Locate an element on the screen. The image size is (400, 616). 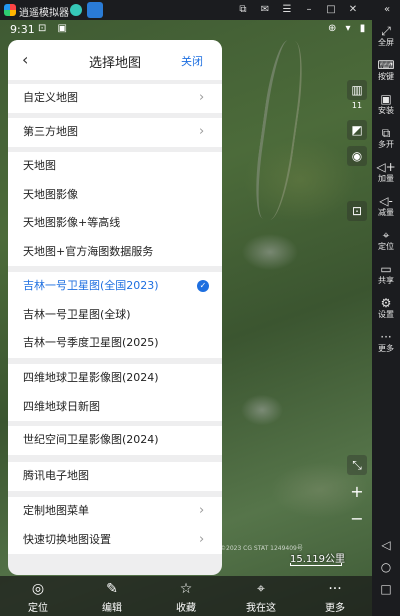
side-label: 定位 is located at coordinates (386, 246).